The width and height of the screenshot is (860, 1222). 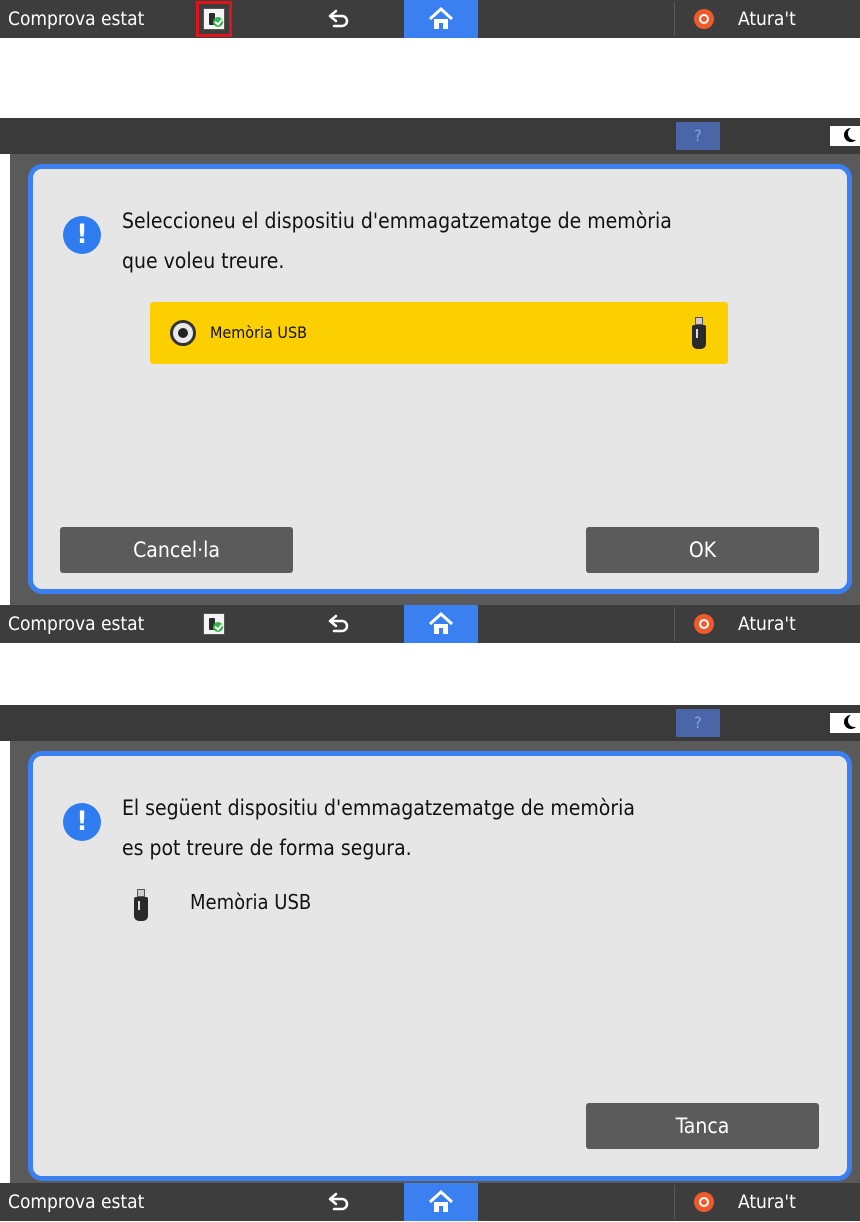 What do you see at coordinates (702, 1126) in the screenshot?
I see `close-button: Tanca` at bounding box center [702, 1126].